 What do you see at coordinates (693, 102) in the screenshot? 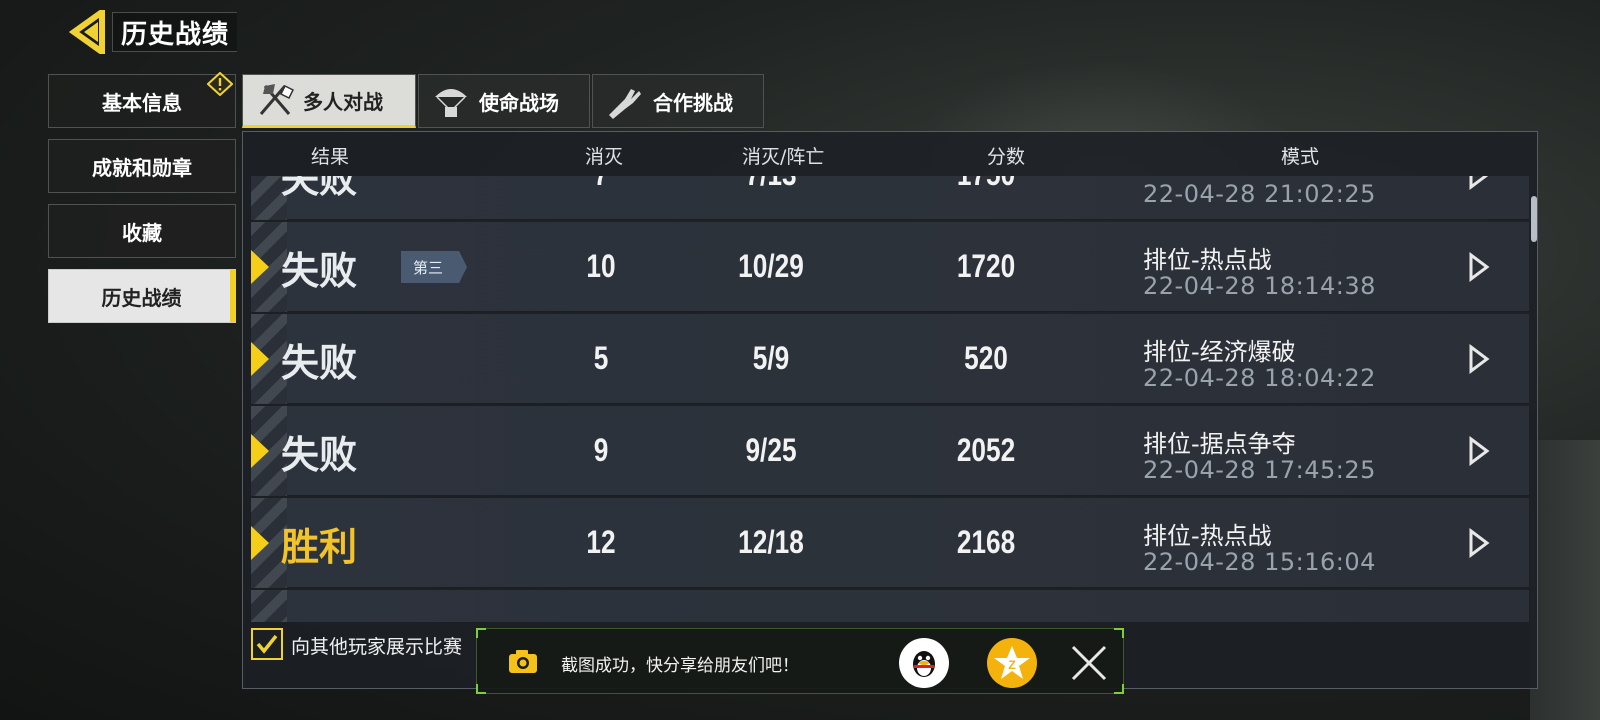
I see `tab-label: 合作挑战` at bounding box center [693, 102].